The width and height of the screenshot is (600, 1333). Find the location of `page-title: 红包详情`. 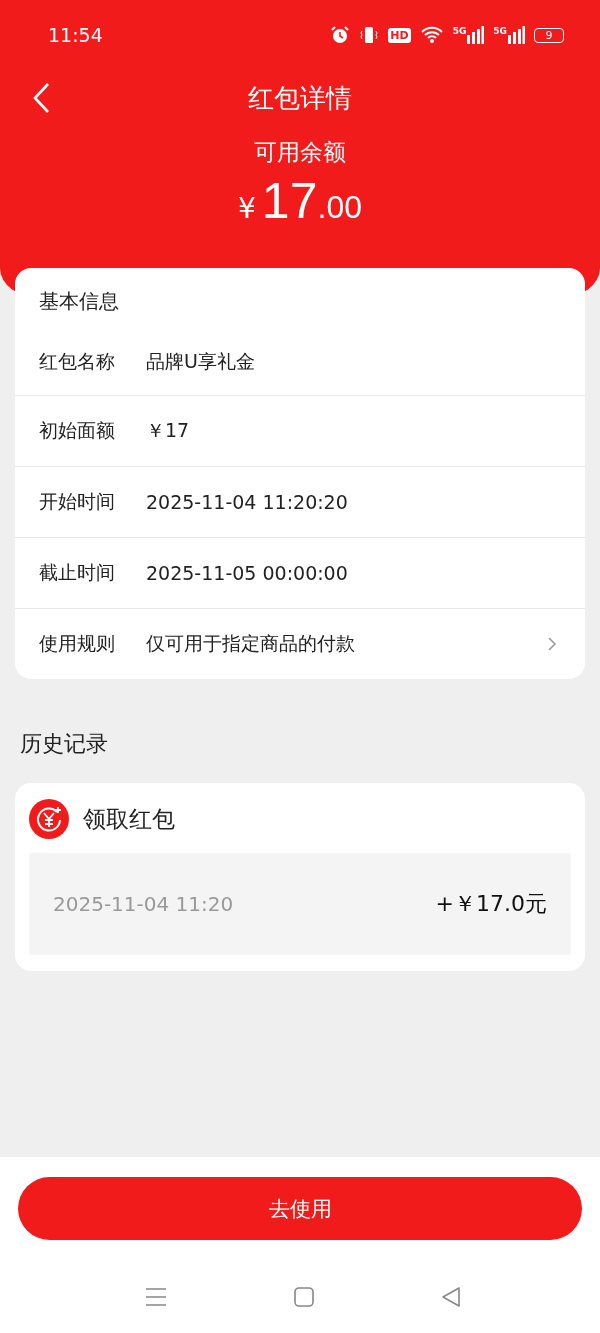

page-title: 红包详情 is located at coordinates (300, 98).